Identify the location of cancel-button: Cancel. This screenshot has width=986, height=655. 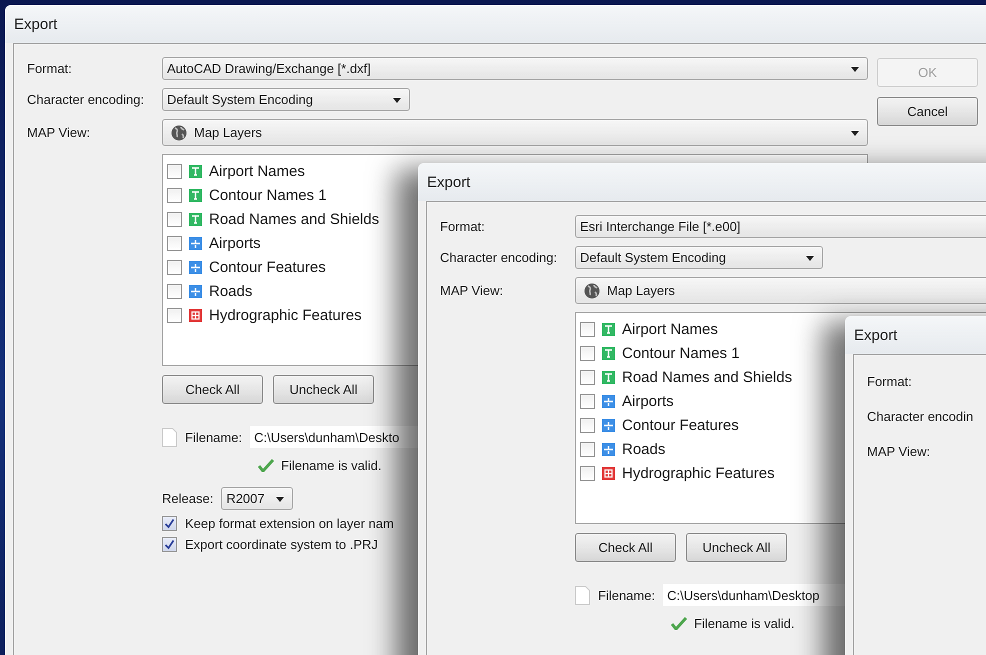
(927, 111).